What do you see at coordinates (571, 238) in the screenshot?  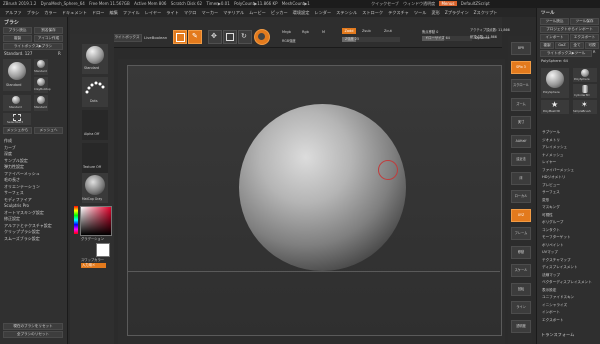 I see `tool-submenu-item: モーフターゲット` at bounding box center [571, 238].